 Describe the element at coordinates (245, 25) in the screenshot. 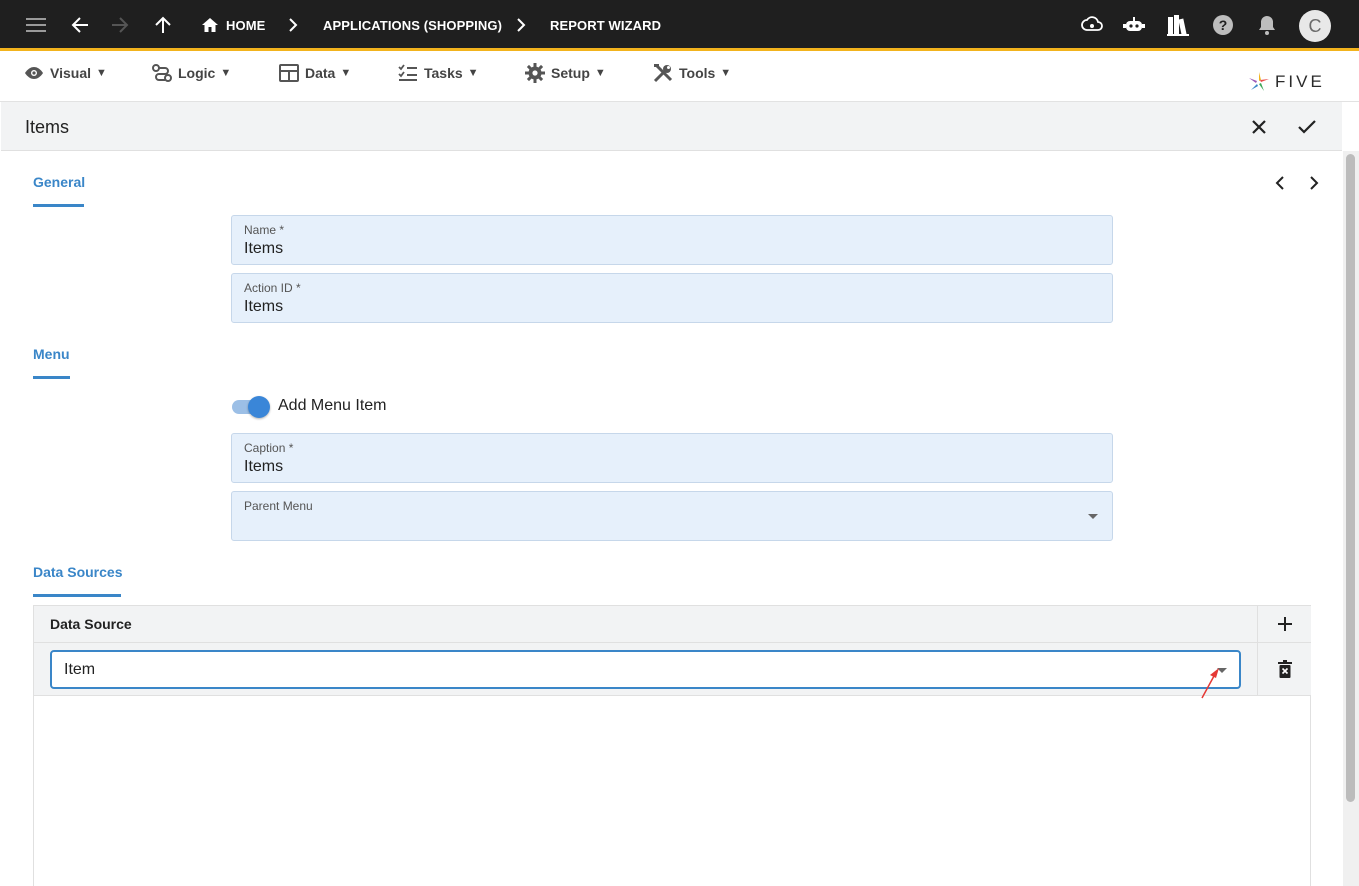

I see `breadcrumb-home: HOME` at that location.